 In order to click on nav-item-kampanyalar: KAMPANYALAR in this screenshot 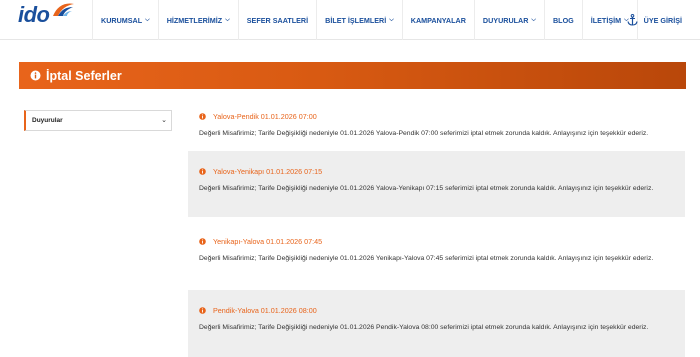, I will do `click(439, 20)`.